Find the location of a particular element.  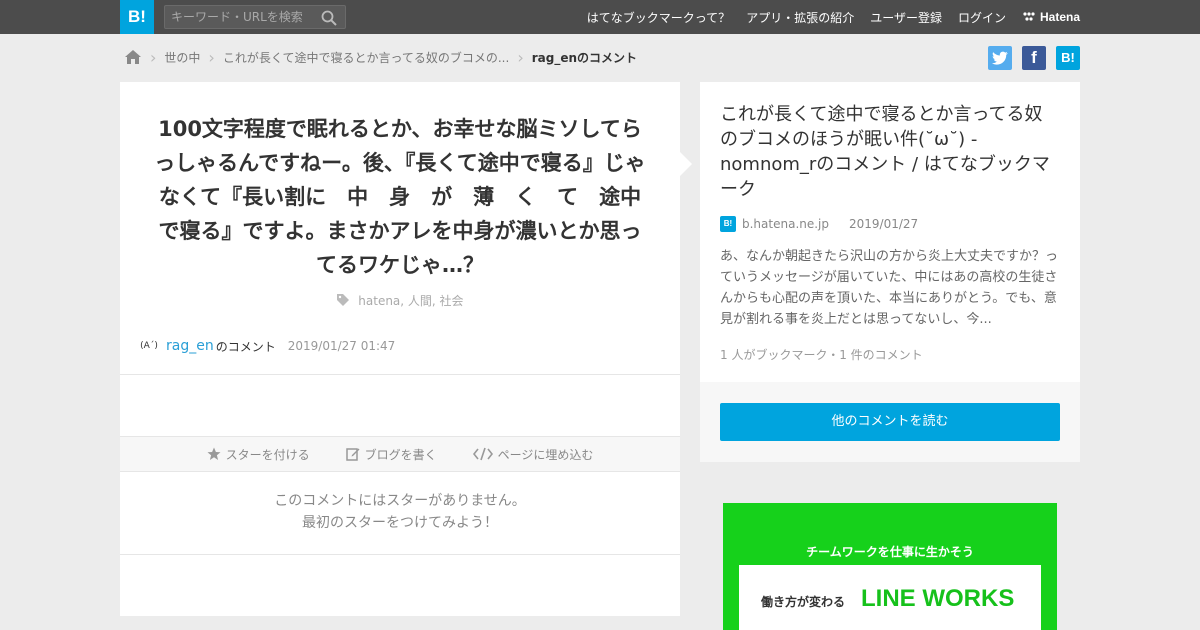

ad-subtitle: 働き方が変わる is located at coordinates (803, 602).